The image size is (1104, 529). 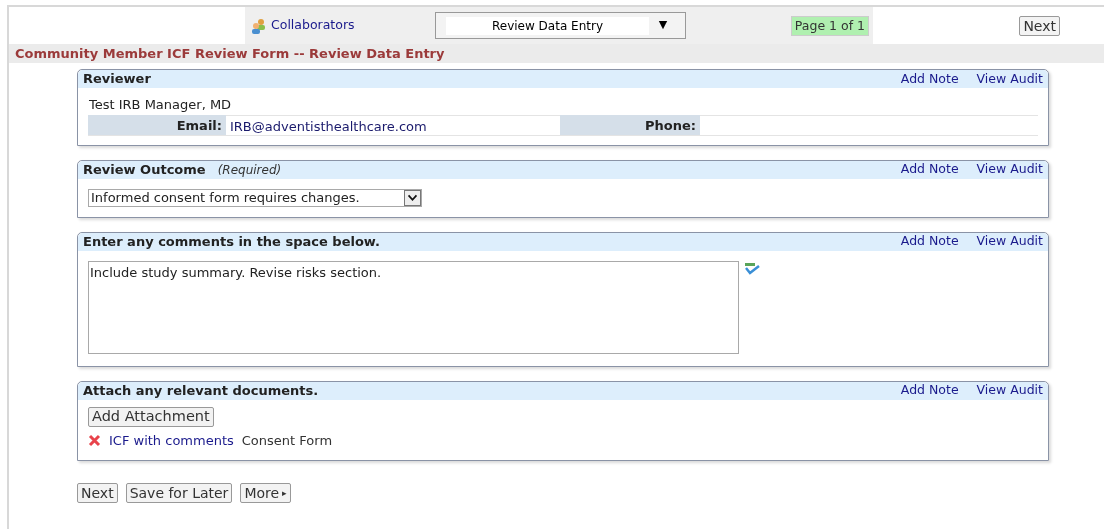 What do you see at coordinates (249, 170) in the screenshot?
I see `required-note: (Required)` at bounding box center [249, 170].